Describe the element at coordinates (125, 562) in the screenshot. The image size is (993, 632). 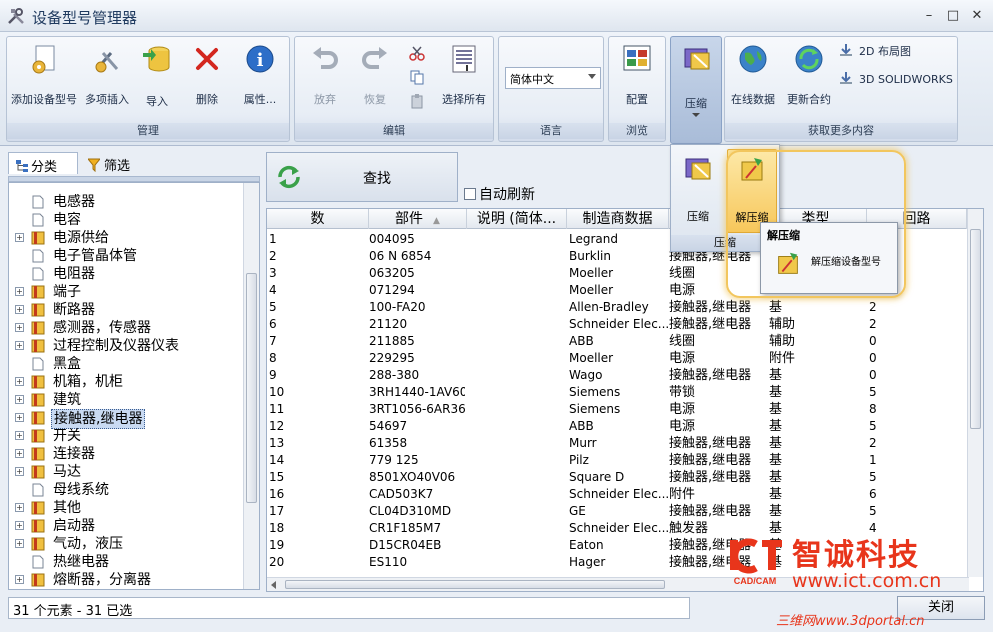
I see `tree-item: 热继电器` at that location.